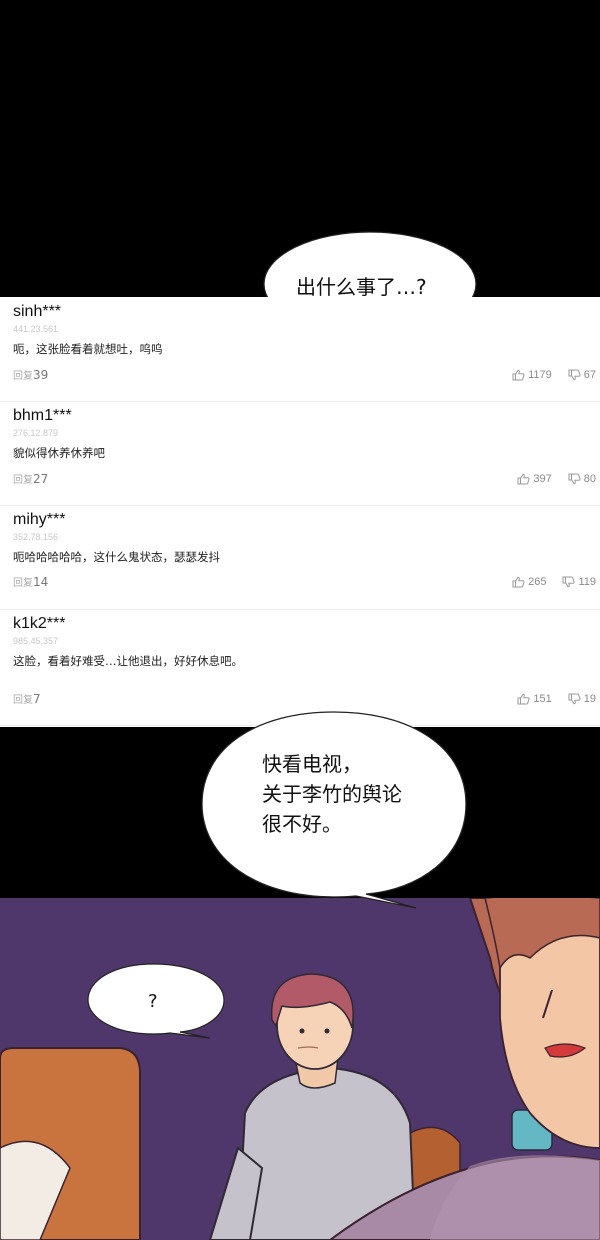  What do you see at coordinates (59, 453) in the screenshot?
I see `comment-text: 貌似得休养休养吧` at bounding box center [59, 453].